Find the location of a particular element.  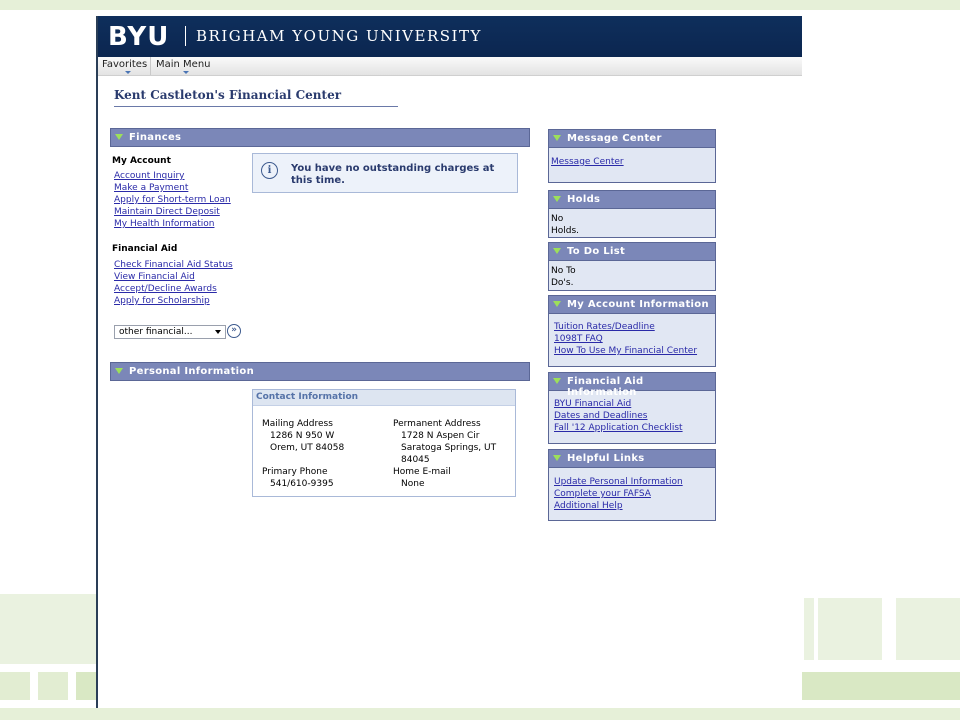

helpful-links-header: Helpful Links is located at coordinates (632, 458).